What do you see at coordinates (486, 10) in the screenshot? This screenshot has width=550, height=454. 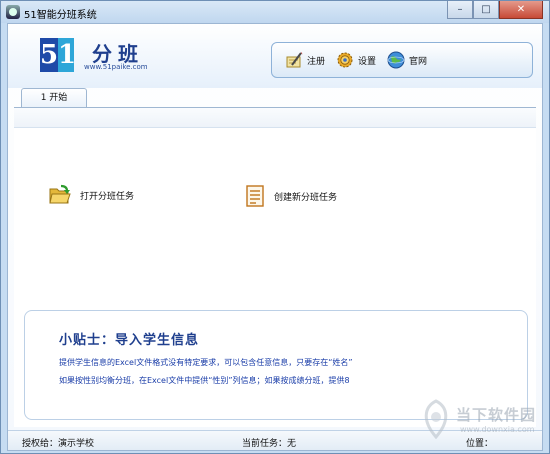 I see `maximize-button: □` at bounding box center [486, 10].